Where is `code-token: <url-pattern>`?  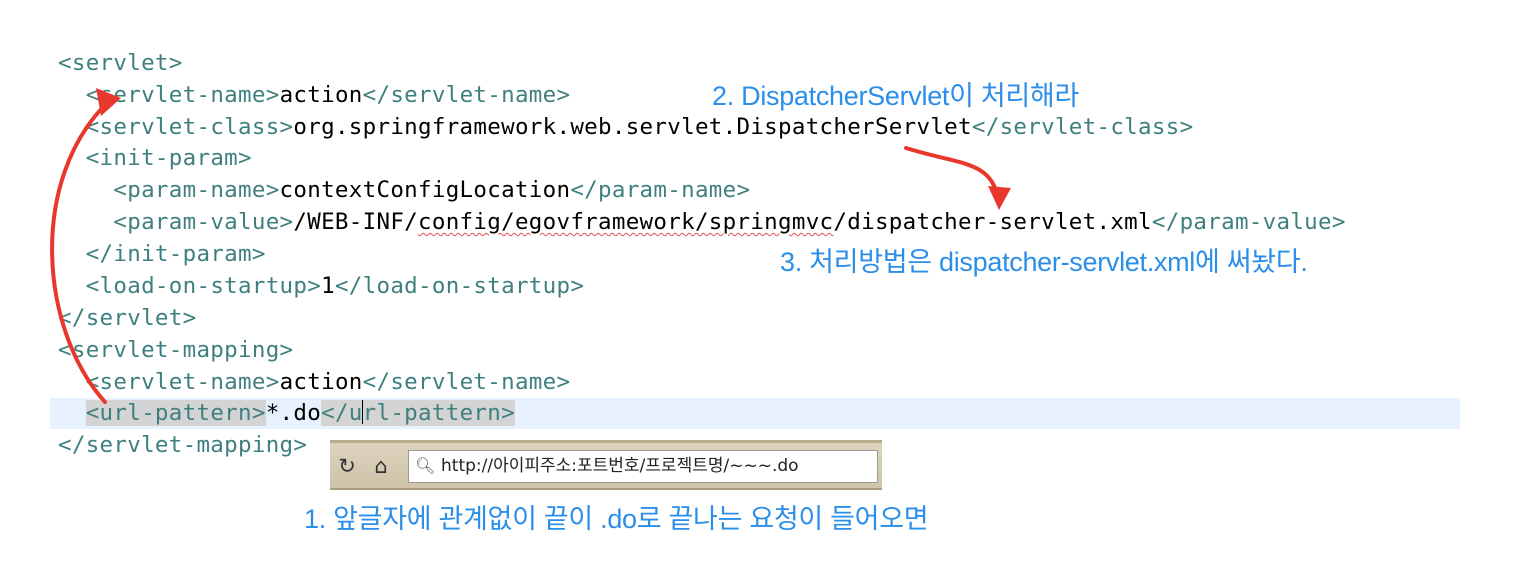 code-token: <url-pattern> is located at coordinates (175, 413).